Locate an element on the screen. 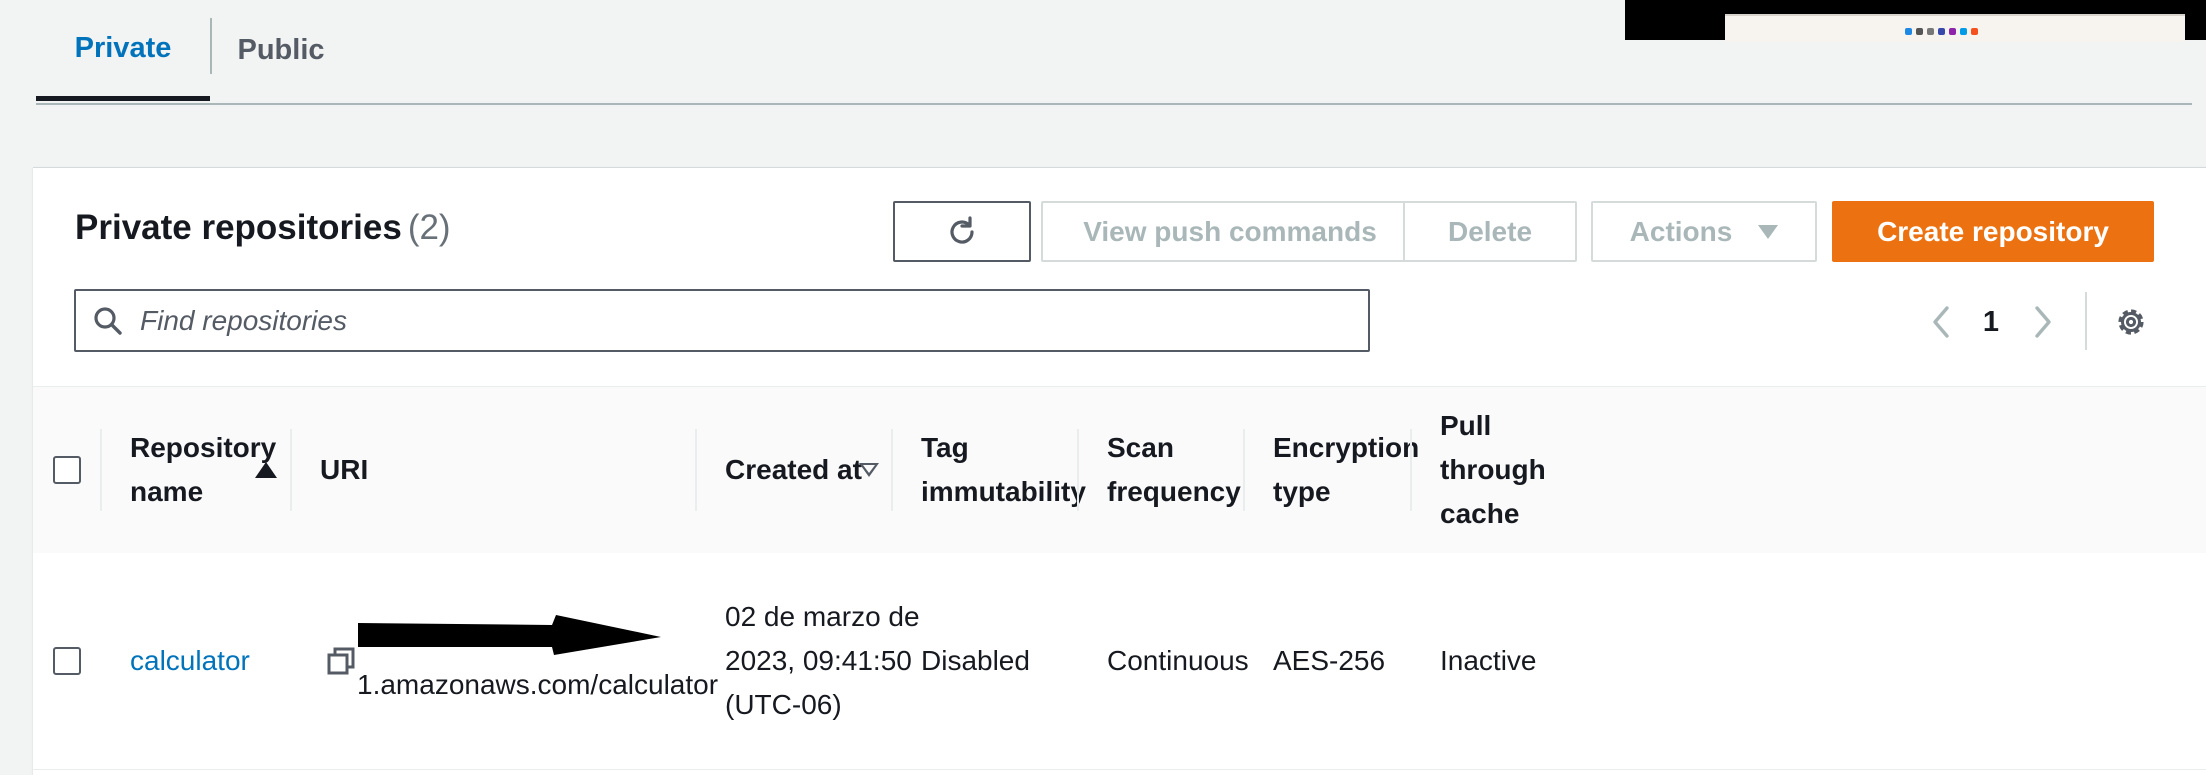 The width and height of the screenshot is (2206, 775). search-input: Find repositories is located at coordinates (722, 320).